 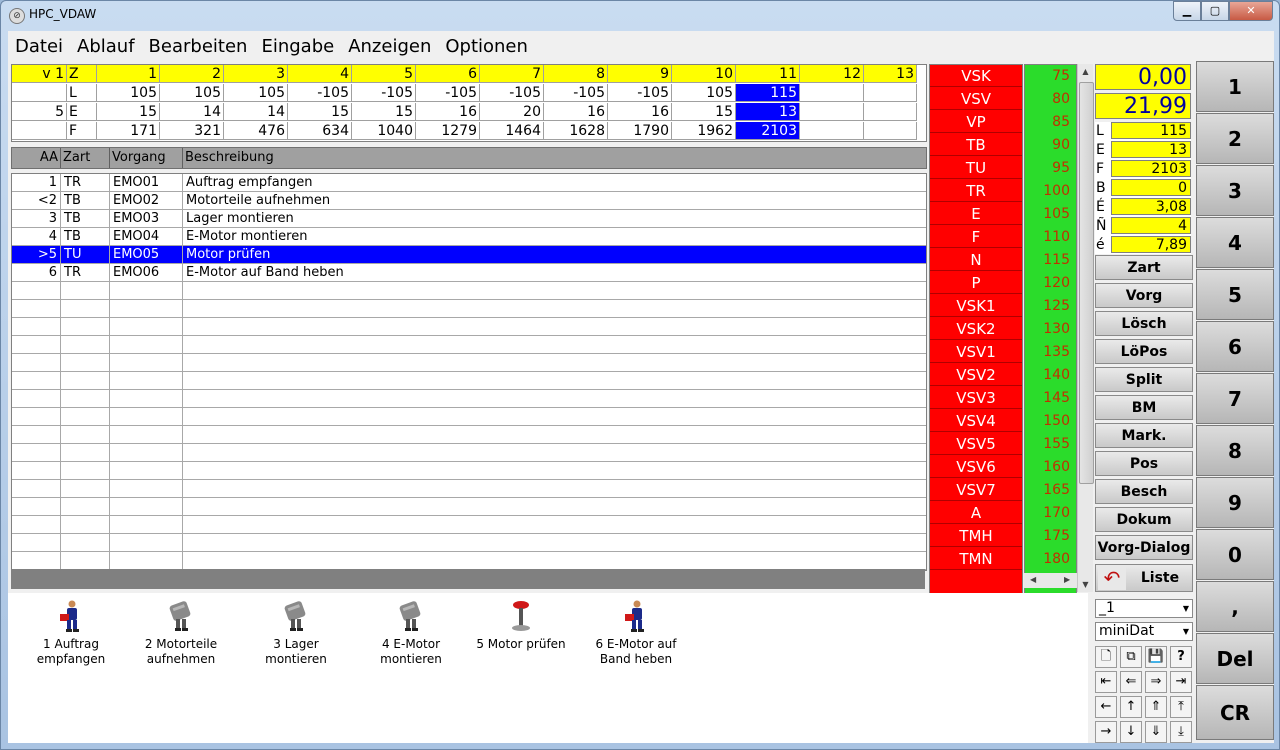 I want to click on red-list-item: TR, so click(x=976, y=191).